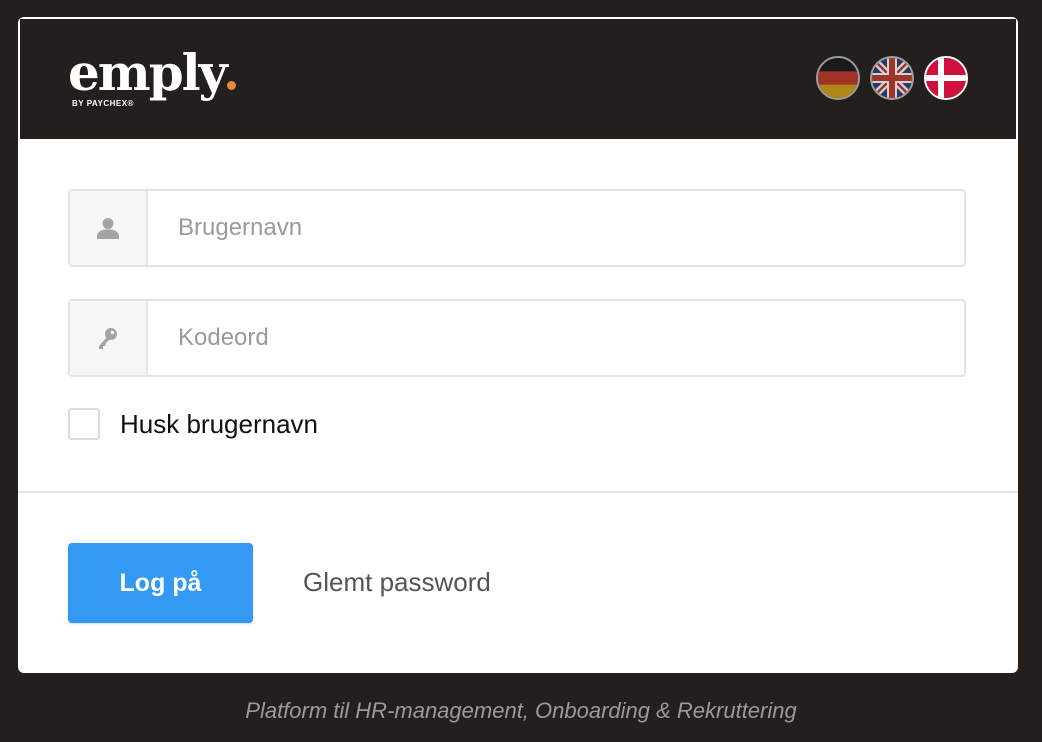  What do you see at coordinates (397, 582) in the screenshot?
I see `forgot-password-link: Glemt password` at bounding box center [397, 582].